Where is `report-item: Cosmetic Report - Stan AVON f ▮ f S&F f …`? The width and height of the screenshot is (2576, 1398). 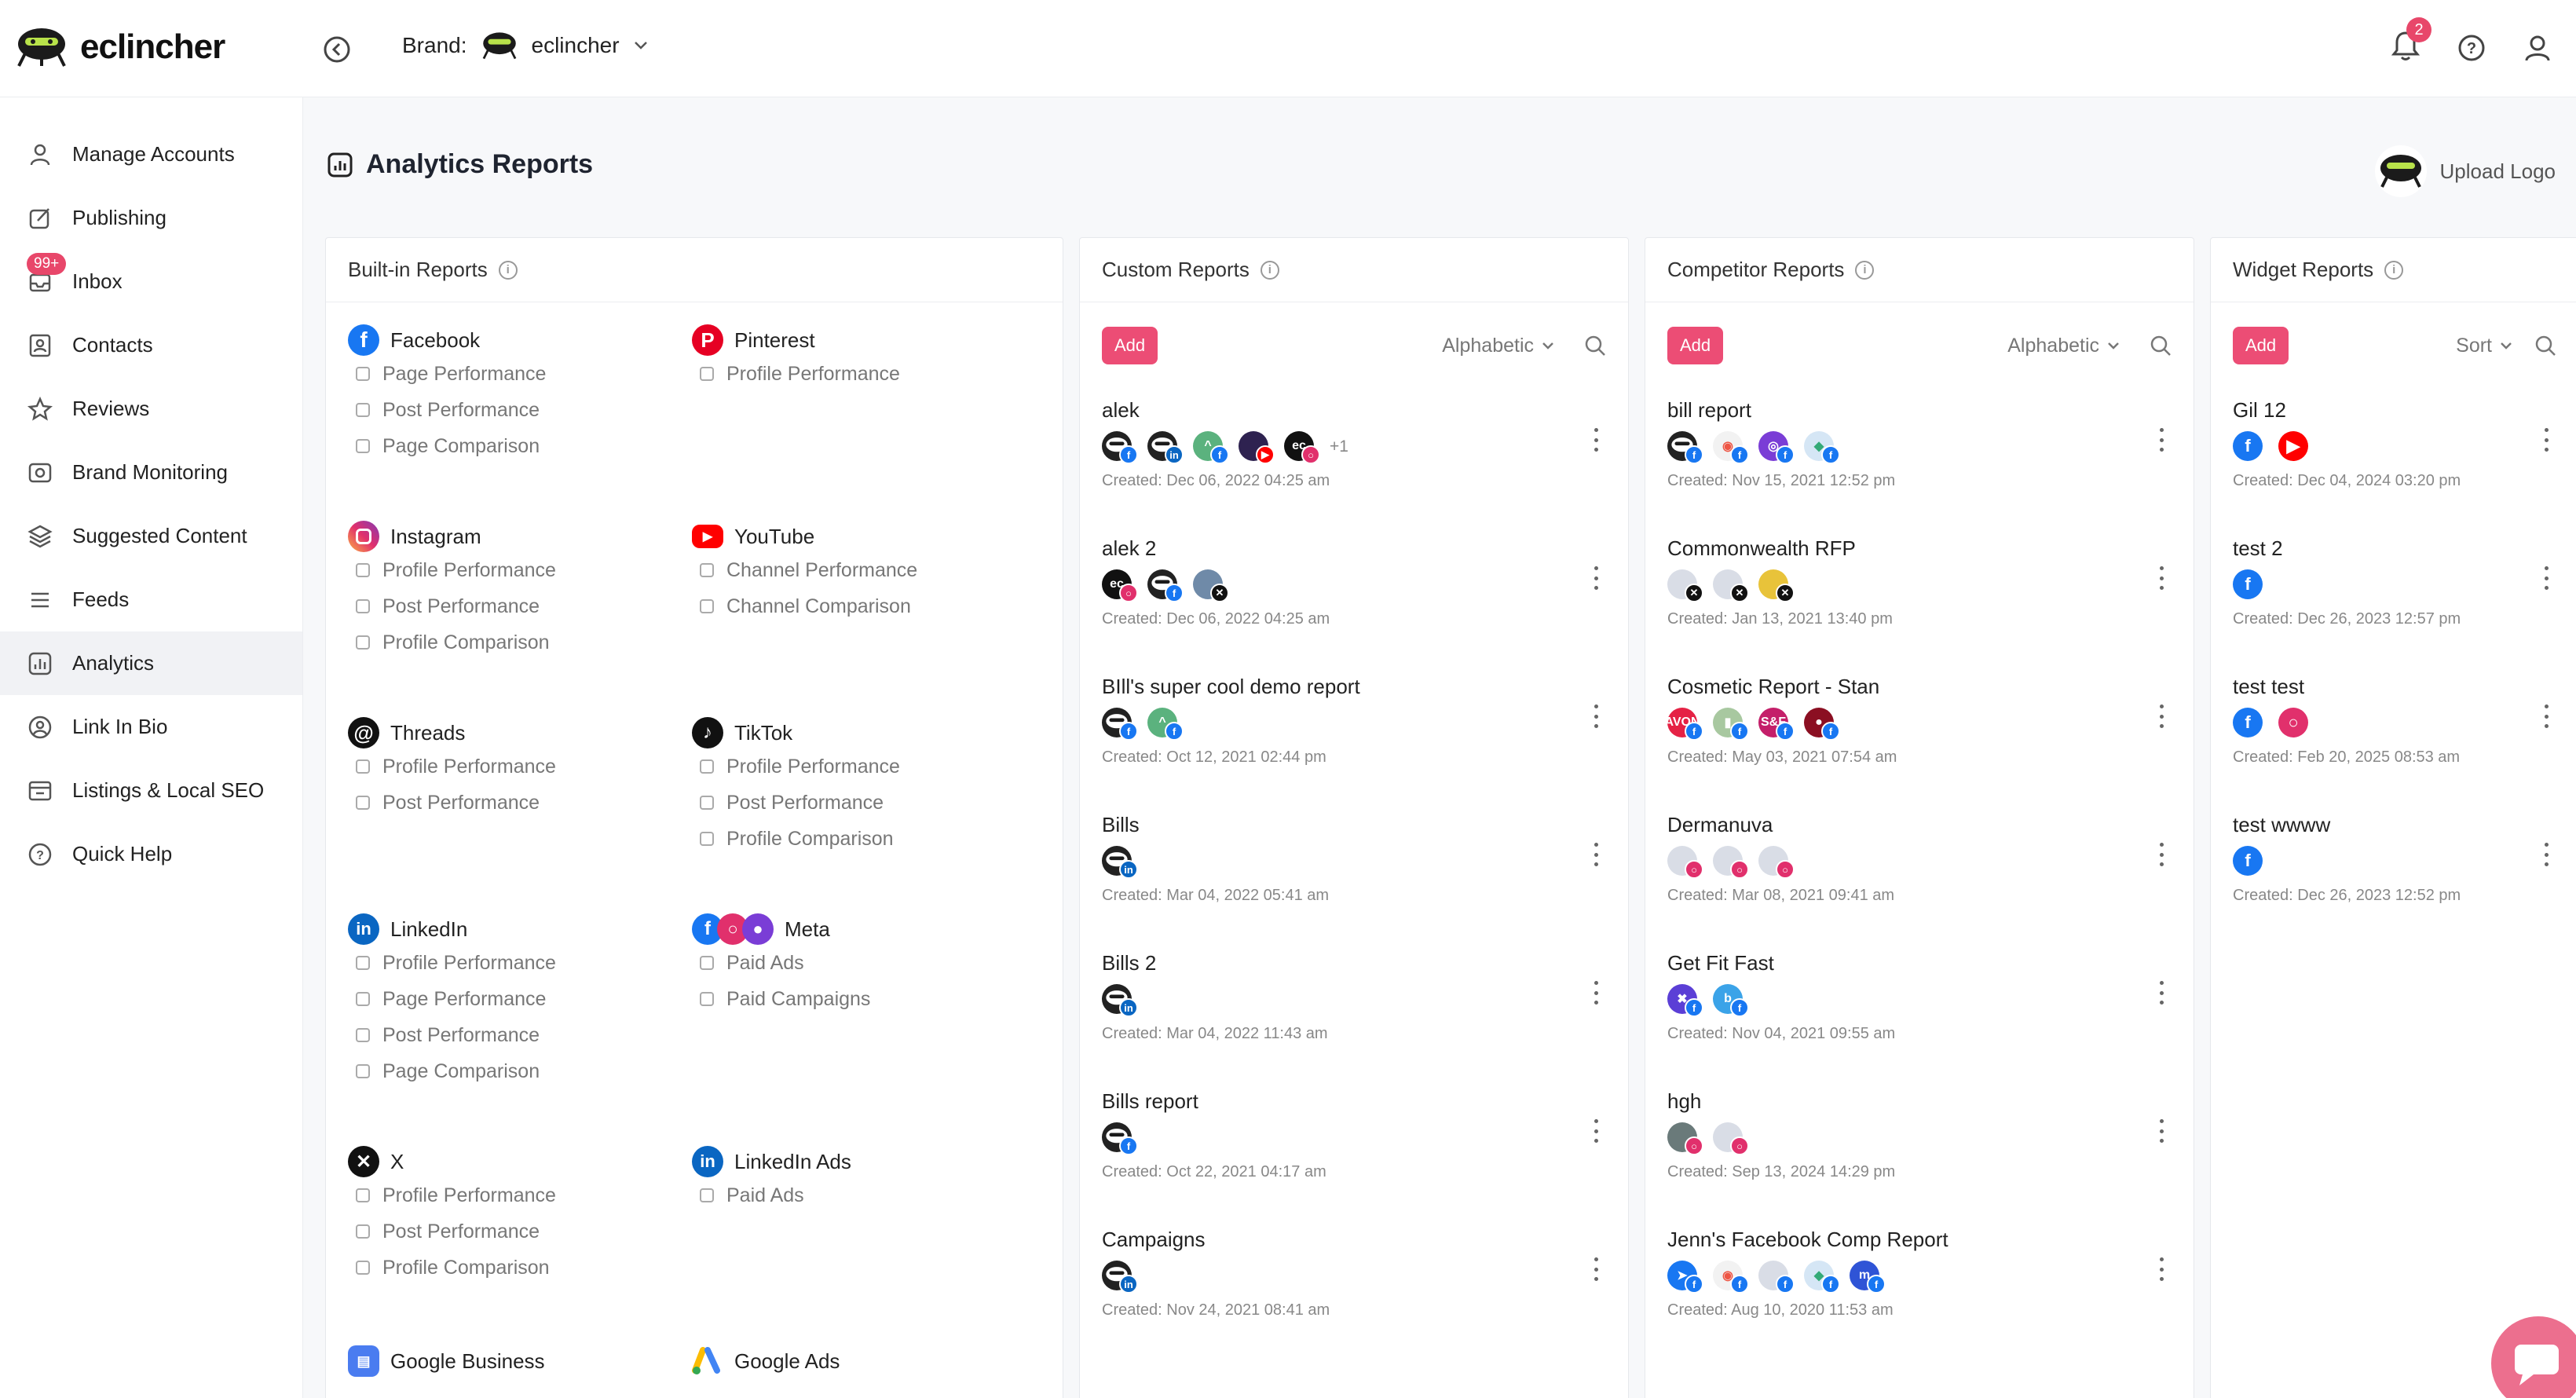 report-item: Cosmetic Report - Stan AVON f ▮ f S&F f … is located at coordinates (1920, 747).